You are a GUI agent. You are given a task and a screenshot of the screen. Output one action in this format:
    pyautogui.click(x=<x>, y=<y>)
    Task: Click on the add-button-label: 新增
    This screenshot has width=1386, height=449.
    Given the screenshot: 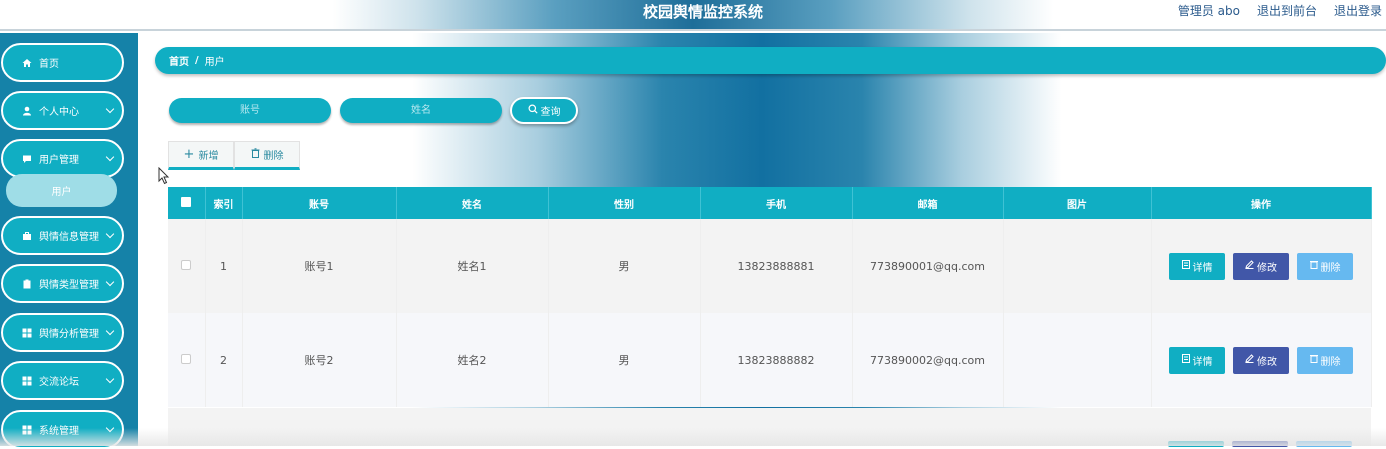 What is the action you would take?
    pyautogui.click(x=208, y=156)
    